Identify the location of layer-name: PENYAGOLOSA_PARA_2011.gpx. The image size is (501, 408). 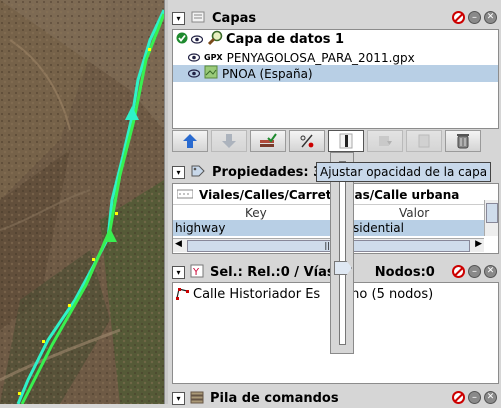
(320, 57).